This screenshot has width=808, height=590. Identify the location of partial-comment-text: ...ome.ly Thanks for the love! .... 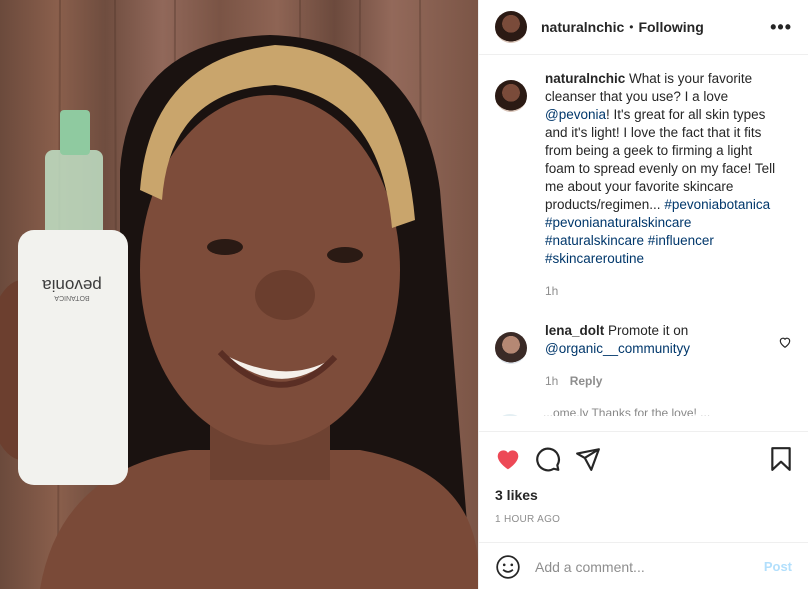
(627, 411).